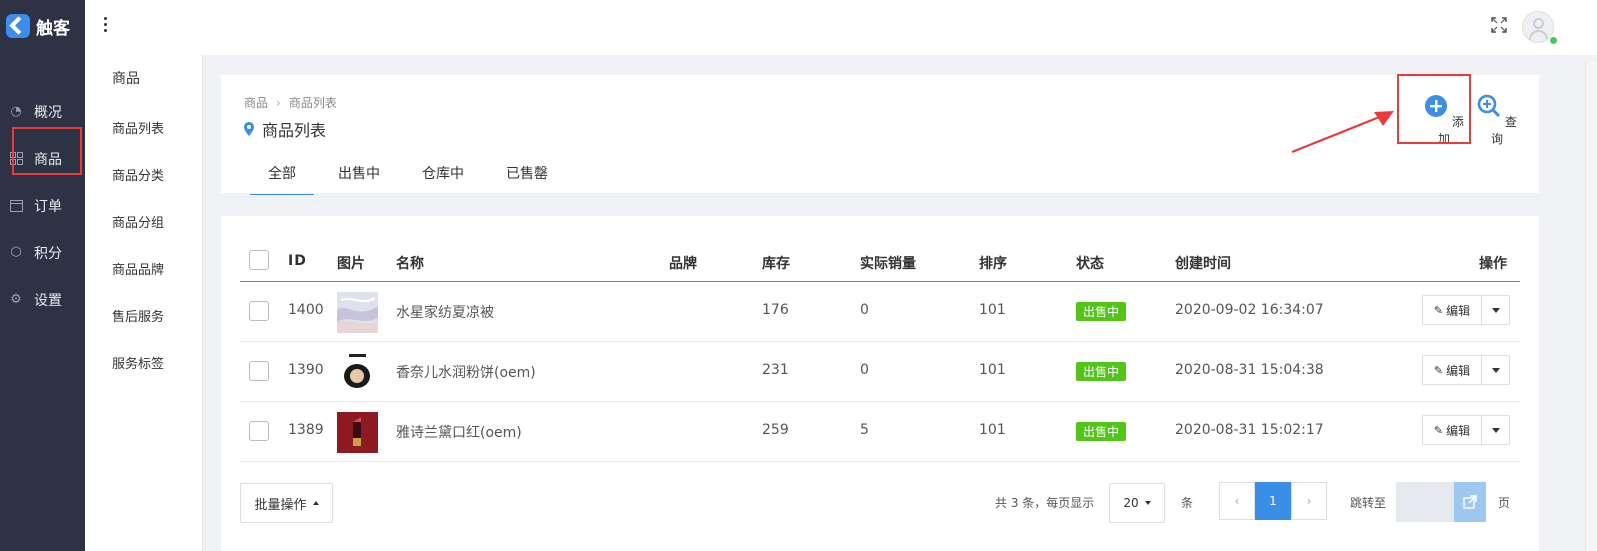  Describe the element at coordinates (256, 103) in the screenshot. I see `breadcrumb-root: 商品` at that location.